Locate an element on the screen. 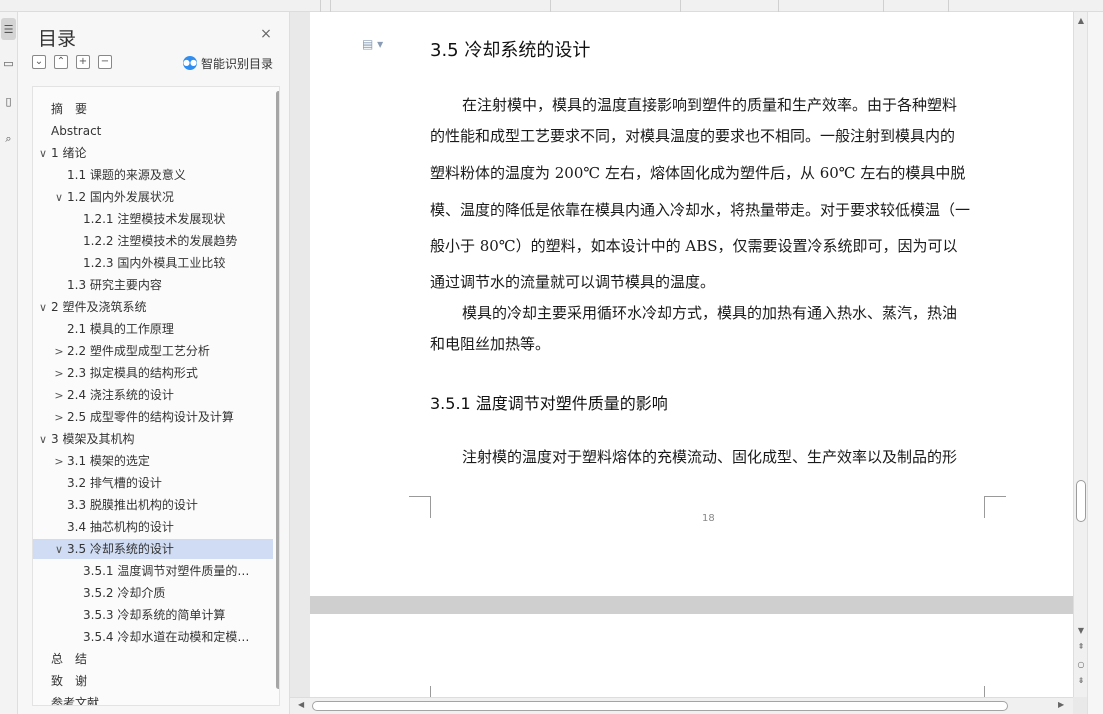 Image resolution: width=1103 pixels, height=714 pixels. toc-item: 1.1 课题的来源及意义 is located at coordinates (153, 175).